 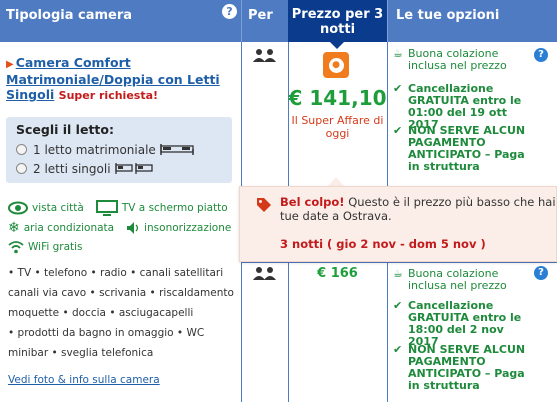 I want to click on amenity-tv: TV a schermo piatto, so click(x=174, y=208).